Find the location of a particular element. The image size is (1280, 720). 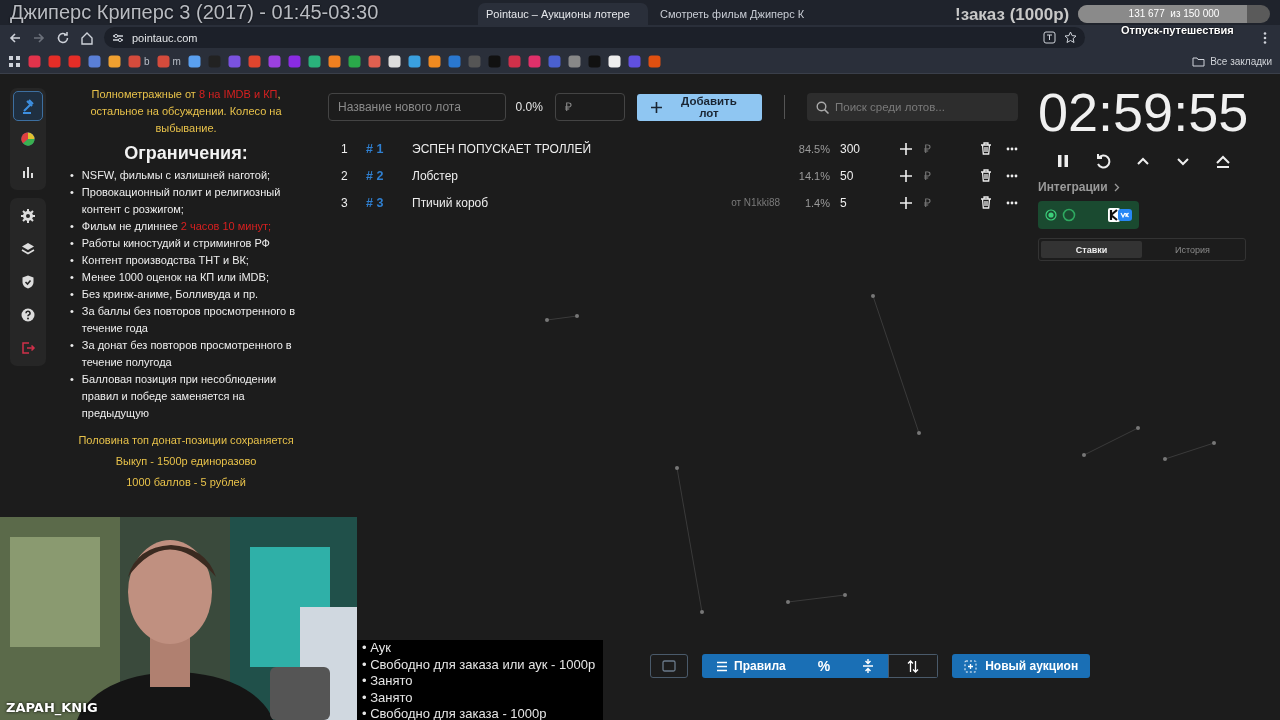

radio-dot-icon is located at coordinates (1051, 215).